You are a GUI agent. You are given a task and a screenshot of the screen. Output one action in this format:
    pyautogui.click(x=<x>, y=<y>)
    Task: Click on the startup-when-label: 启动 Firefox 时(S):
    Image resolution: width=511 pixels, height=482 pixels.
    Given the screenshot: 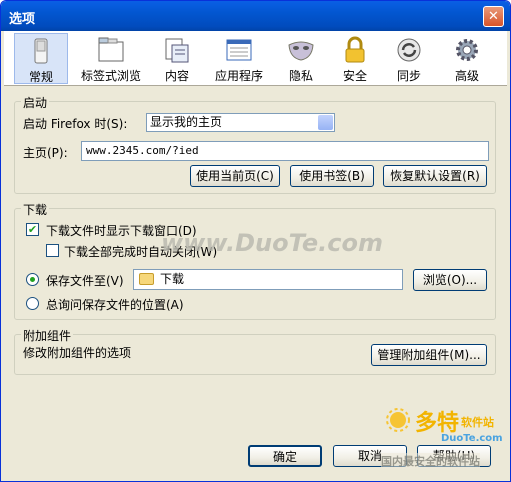 What is the action you would take?
    pyautogui.click(x=75, y=124)
    